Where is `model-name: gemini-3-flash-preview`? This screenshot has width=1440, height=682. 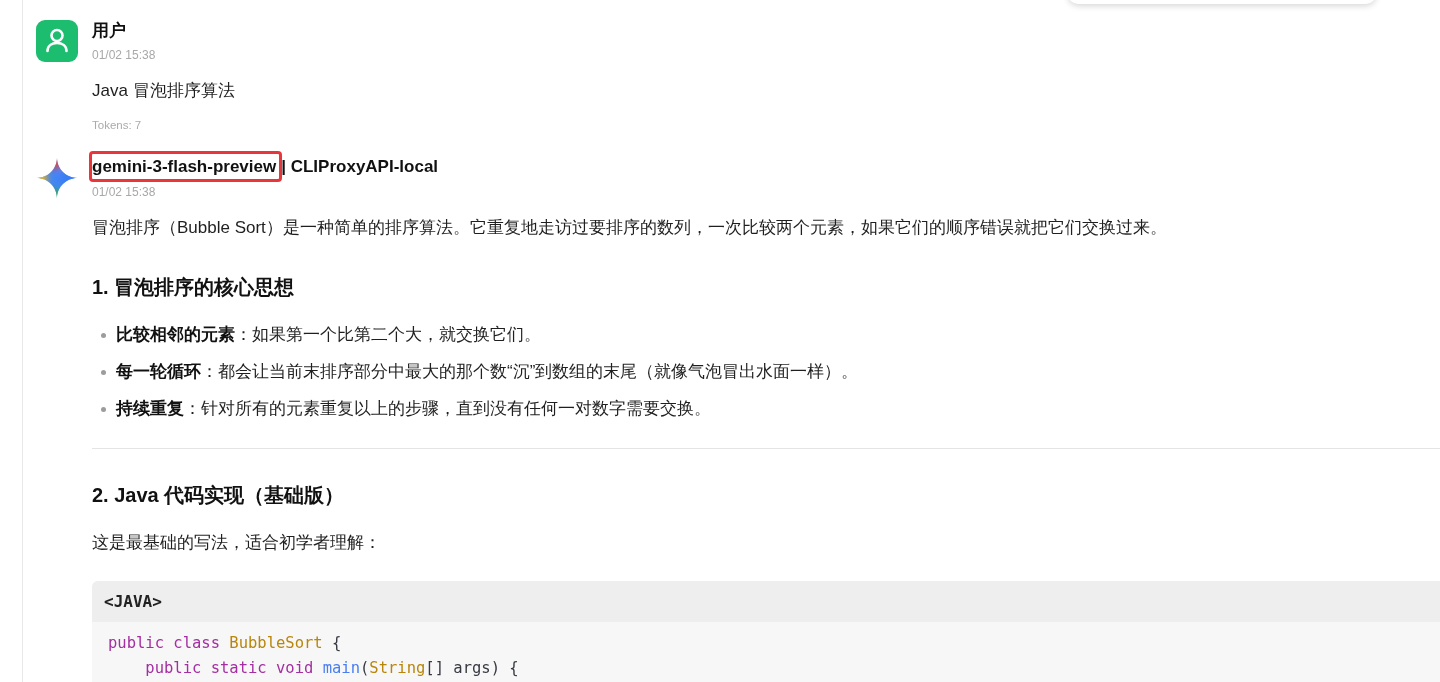 model-name: gemini-3-flash-preview is located at coordinates (184, 166).